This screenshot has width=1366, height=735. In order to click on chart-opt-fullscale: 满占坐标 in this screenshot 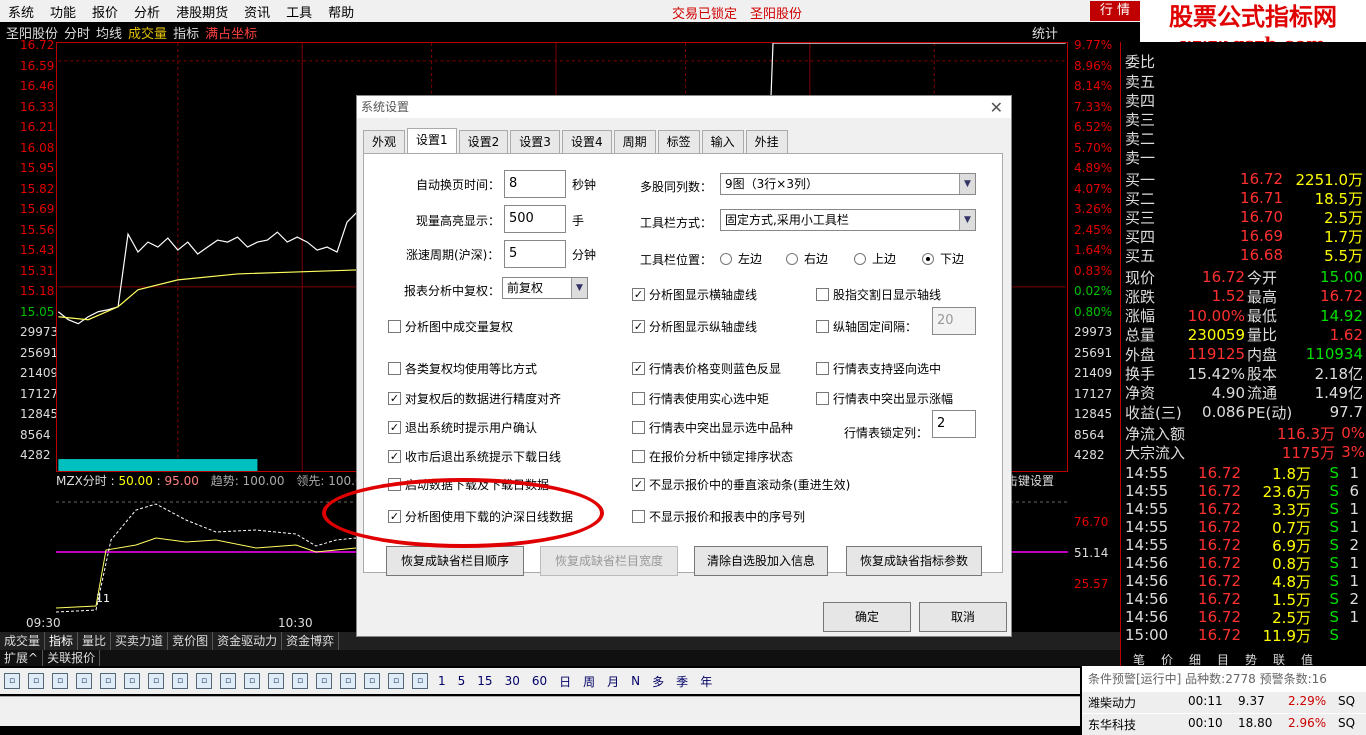, I will do `click(231, 32)`.